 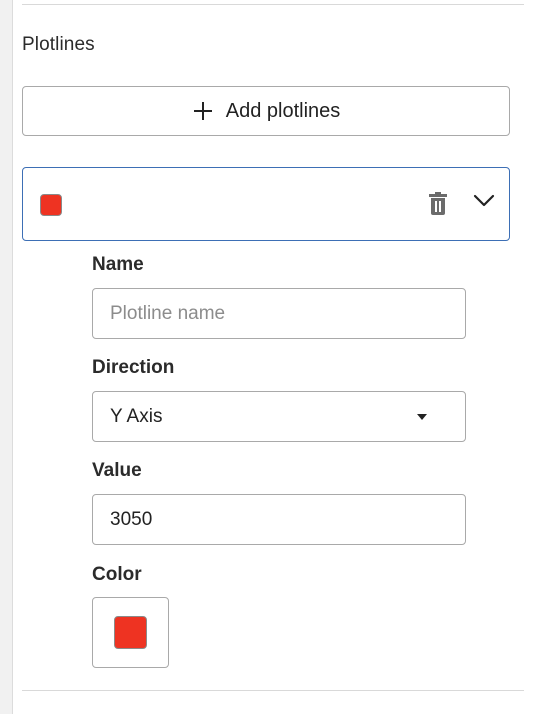 I want to click on plus-icon, so click(x=203, y=111).